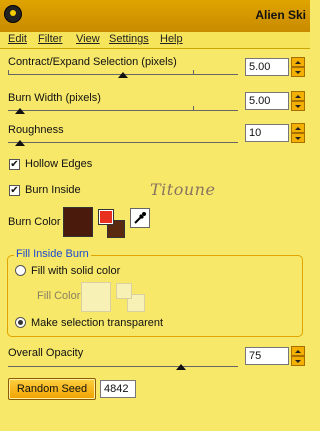 This screenshot has height=431, width=320. I want to click on menu-settings: Settings, so click(129, 39).